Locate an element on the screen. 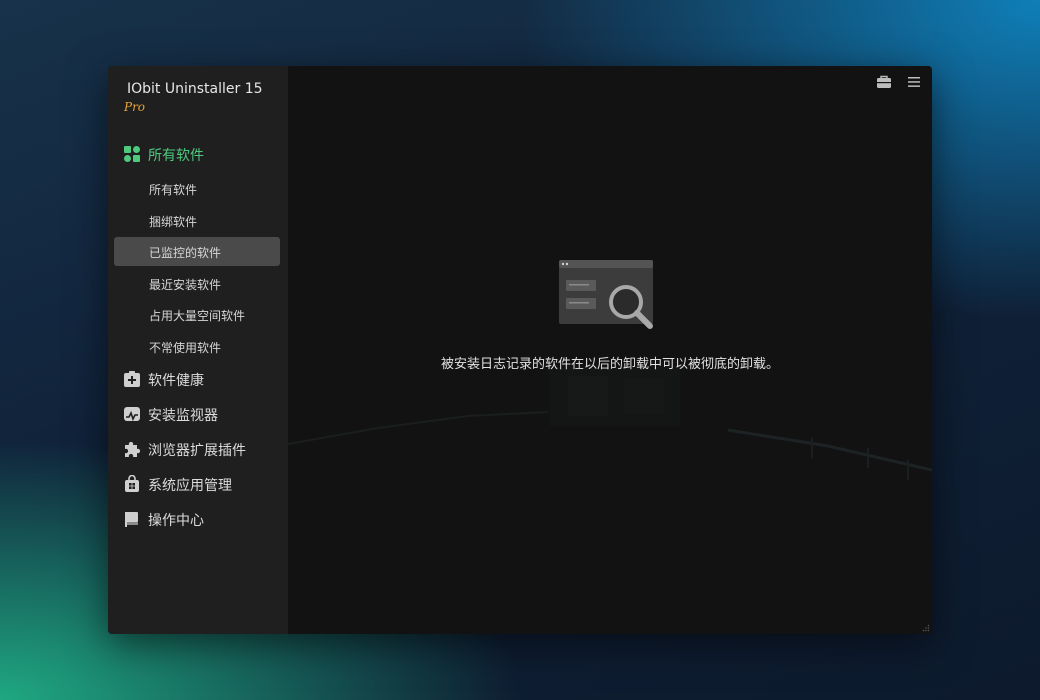 Image resolution: width=1040 pixels, height=700 pixels. nav-browser-extensions: 浏览器扩展插件 is located at coordinates (198, 449).